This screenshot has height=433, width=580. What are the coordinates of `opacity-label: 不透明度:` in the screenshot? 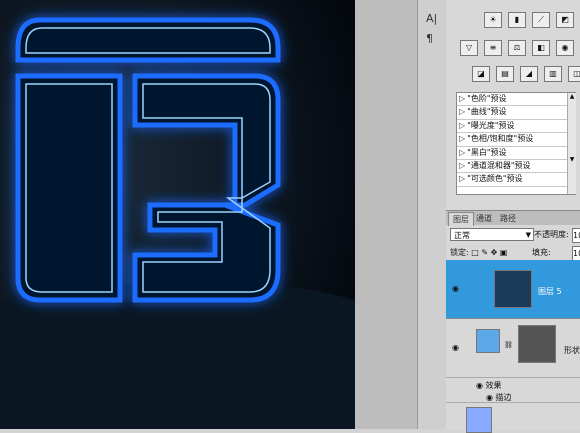 It's located at (551, 234).